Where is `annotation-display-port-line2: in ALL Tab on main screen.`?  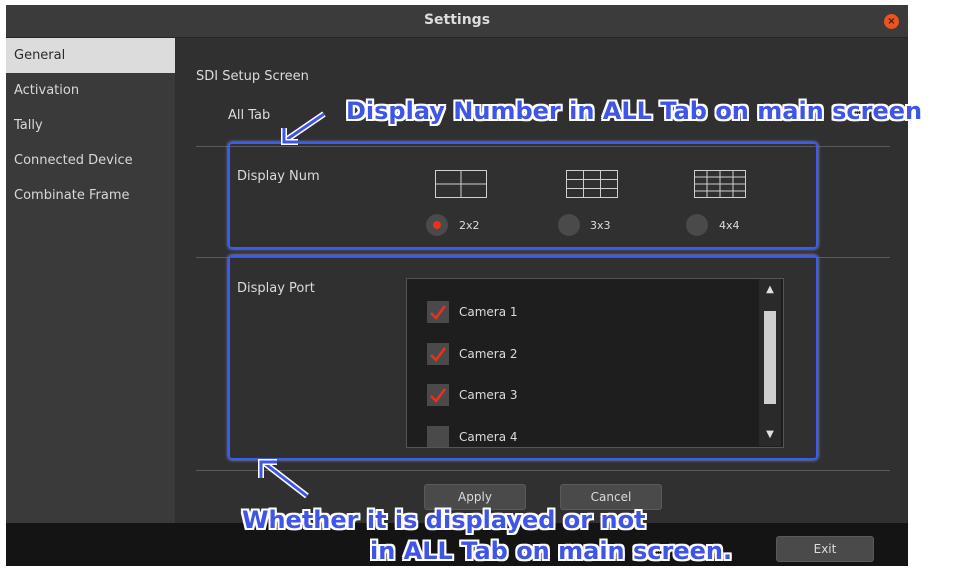
annotation-display-port-line2: in ALL Tab on main screen. is located at coordinates (551, 551).